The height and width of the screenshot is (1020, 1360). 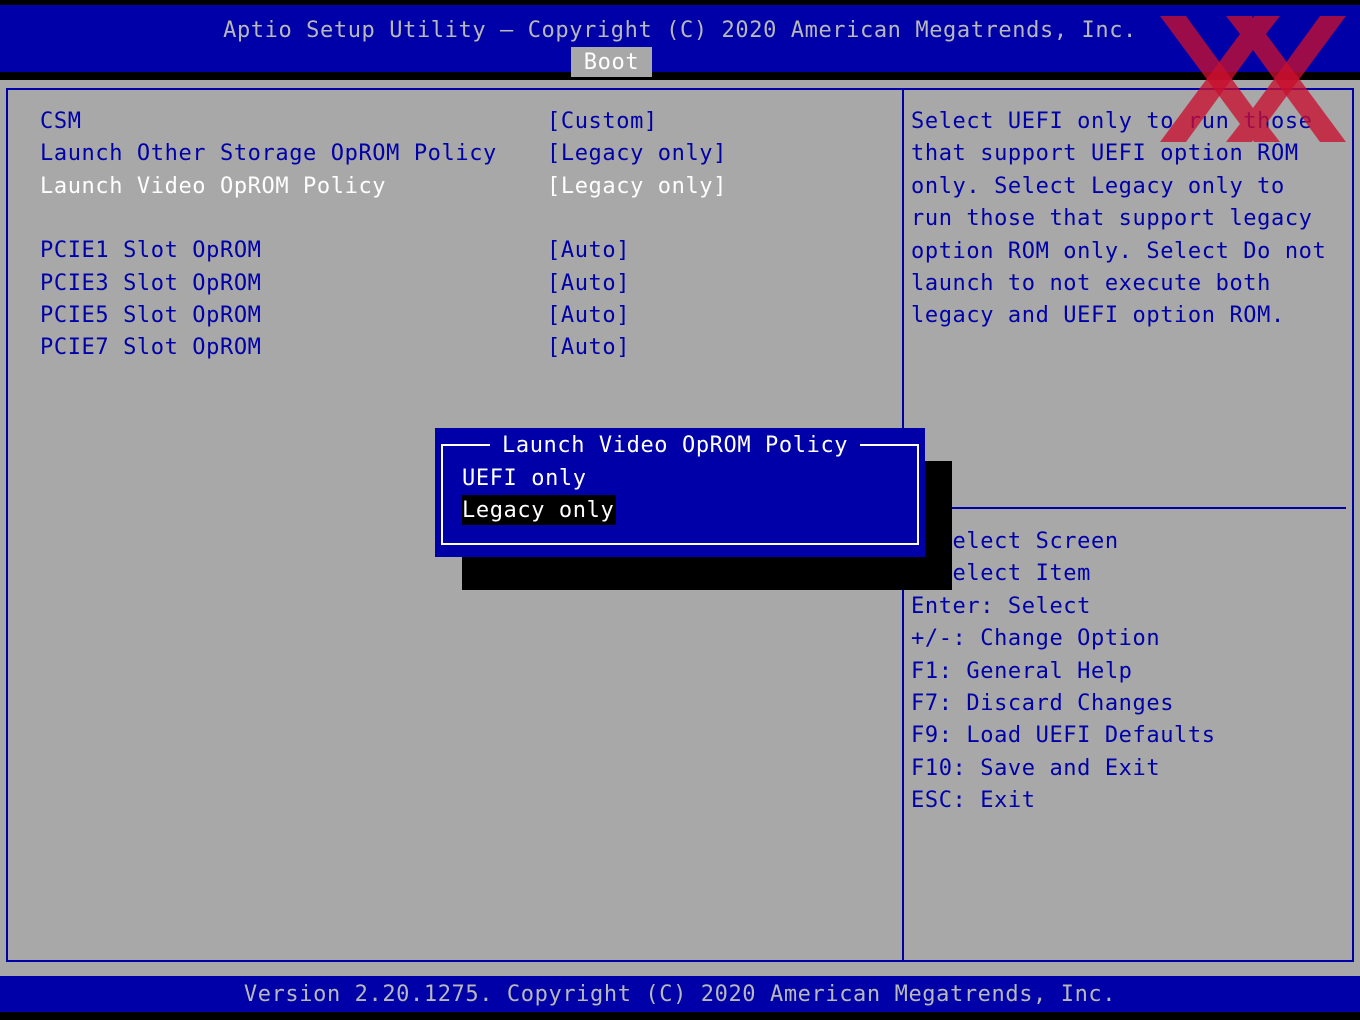 I want to click on popup-option-uefi-only: UEFI only, so click(x=524, y=478).